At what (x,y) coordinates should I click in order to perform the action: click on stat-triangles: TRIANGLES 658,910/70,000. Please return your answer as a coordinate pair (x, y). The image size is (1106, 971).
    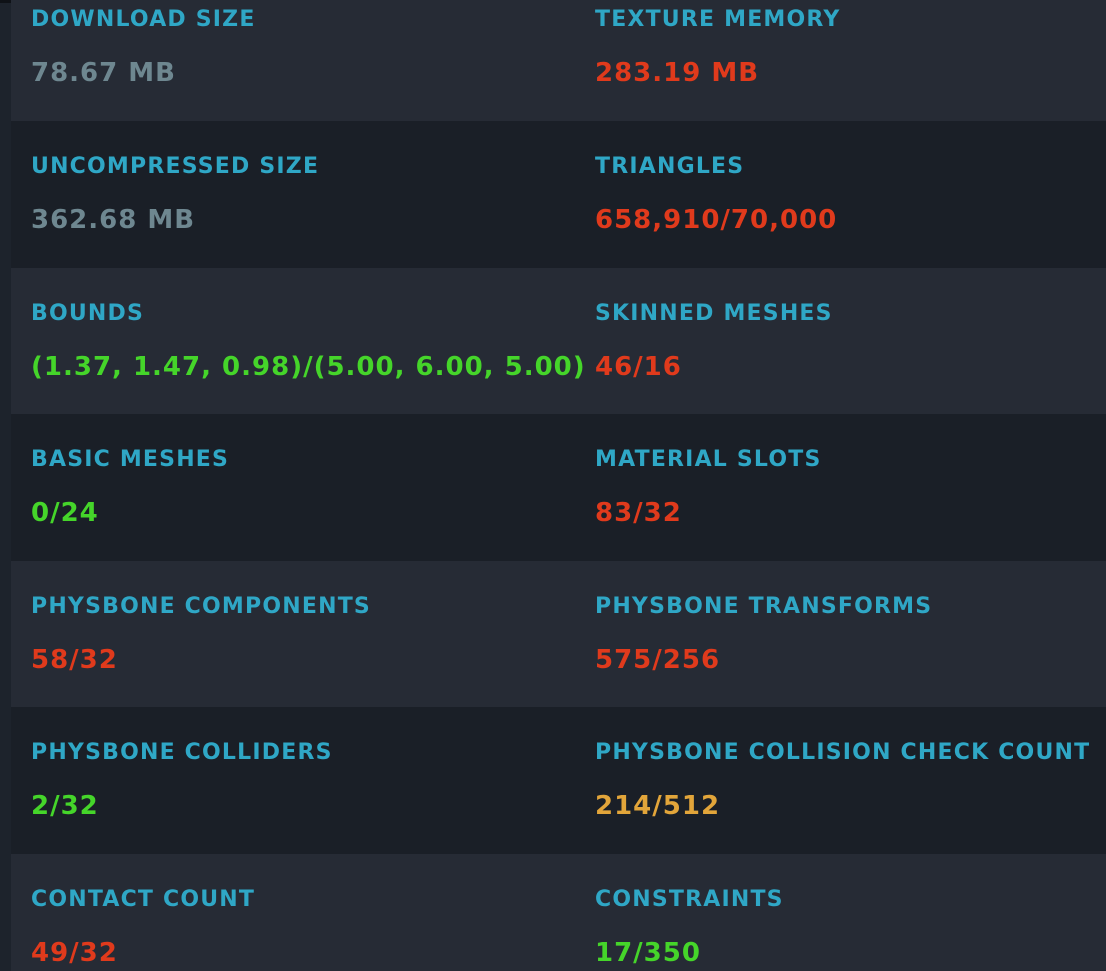
    Looking at the image, I should click on (716, 194).